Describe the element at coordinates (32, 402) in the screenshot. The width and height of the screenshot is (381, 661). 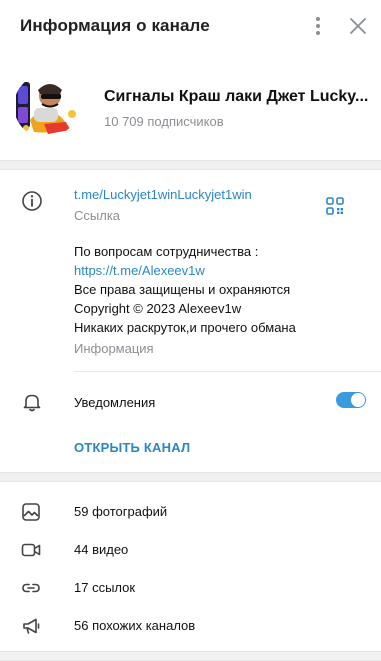
I see `bell-icon` at that location.